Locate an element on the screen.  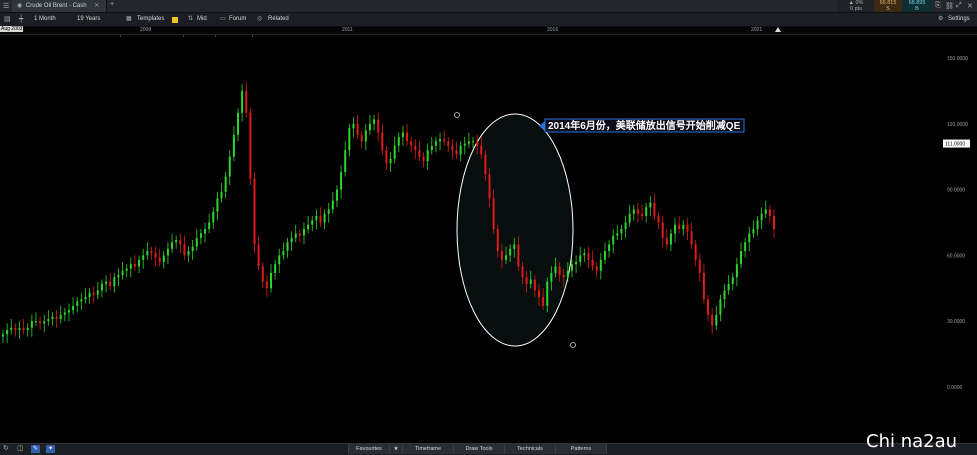
hamburger-icon: ☰ is located at coordinates (6, 6).